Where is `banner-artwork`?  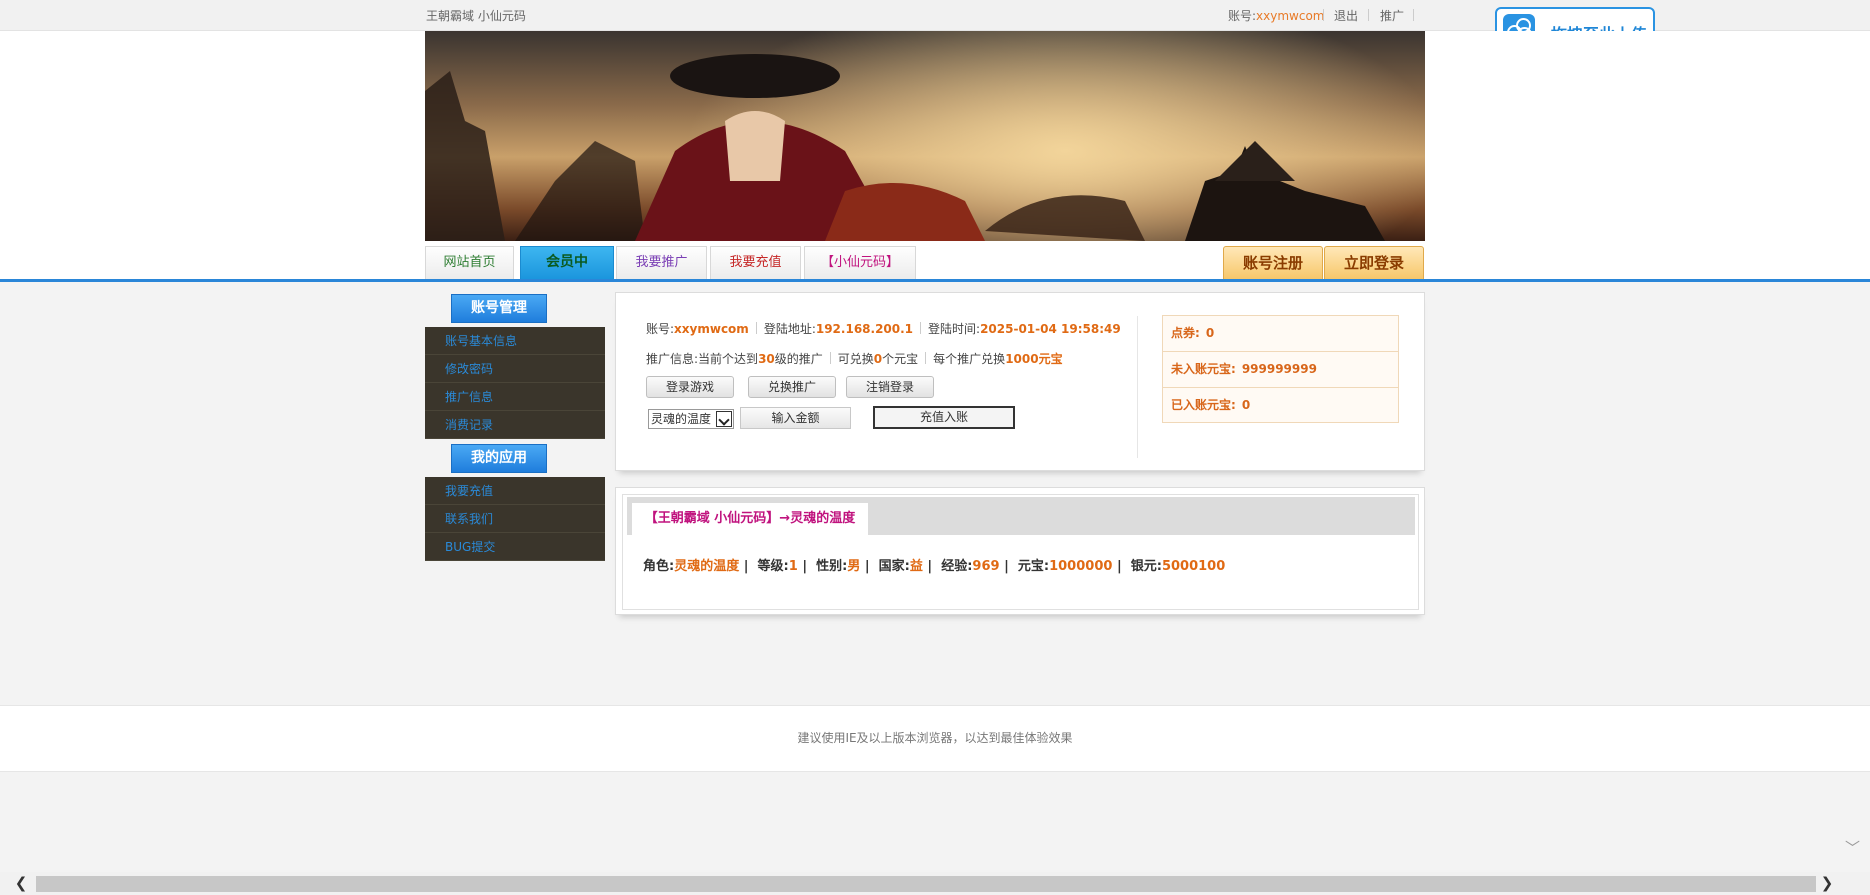 banner-artwork is located at coordinates (905, 147).